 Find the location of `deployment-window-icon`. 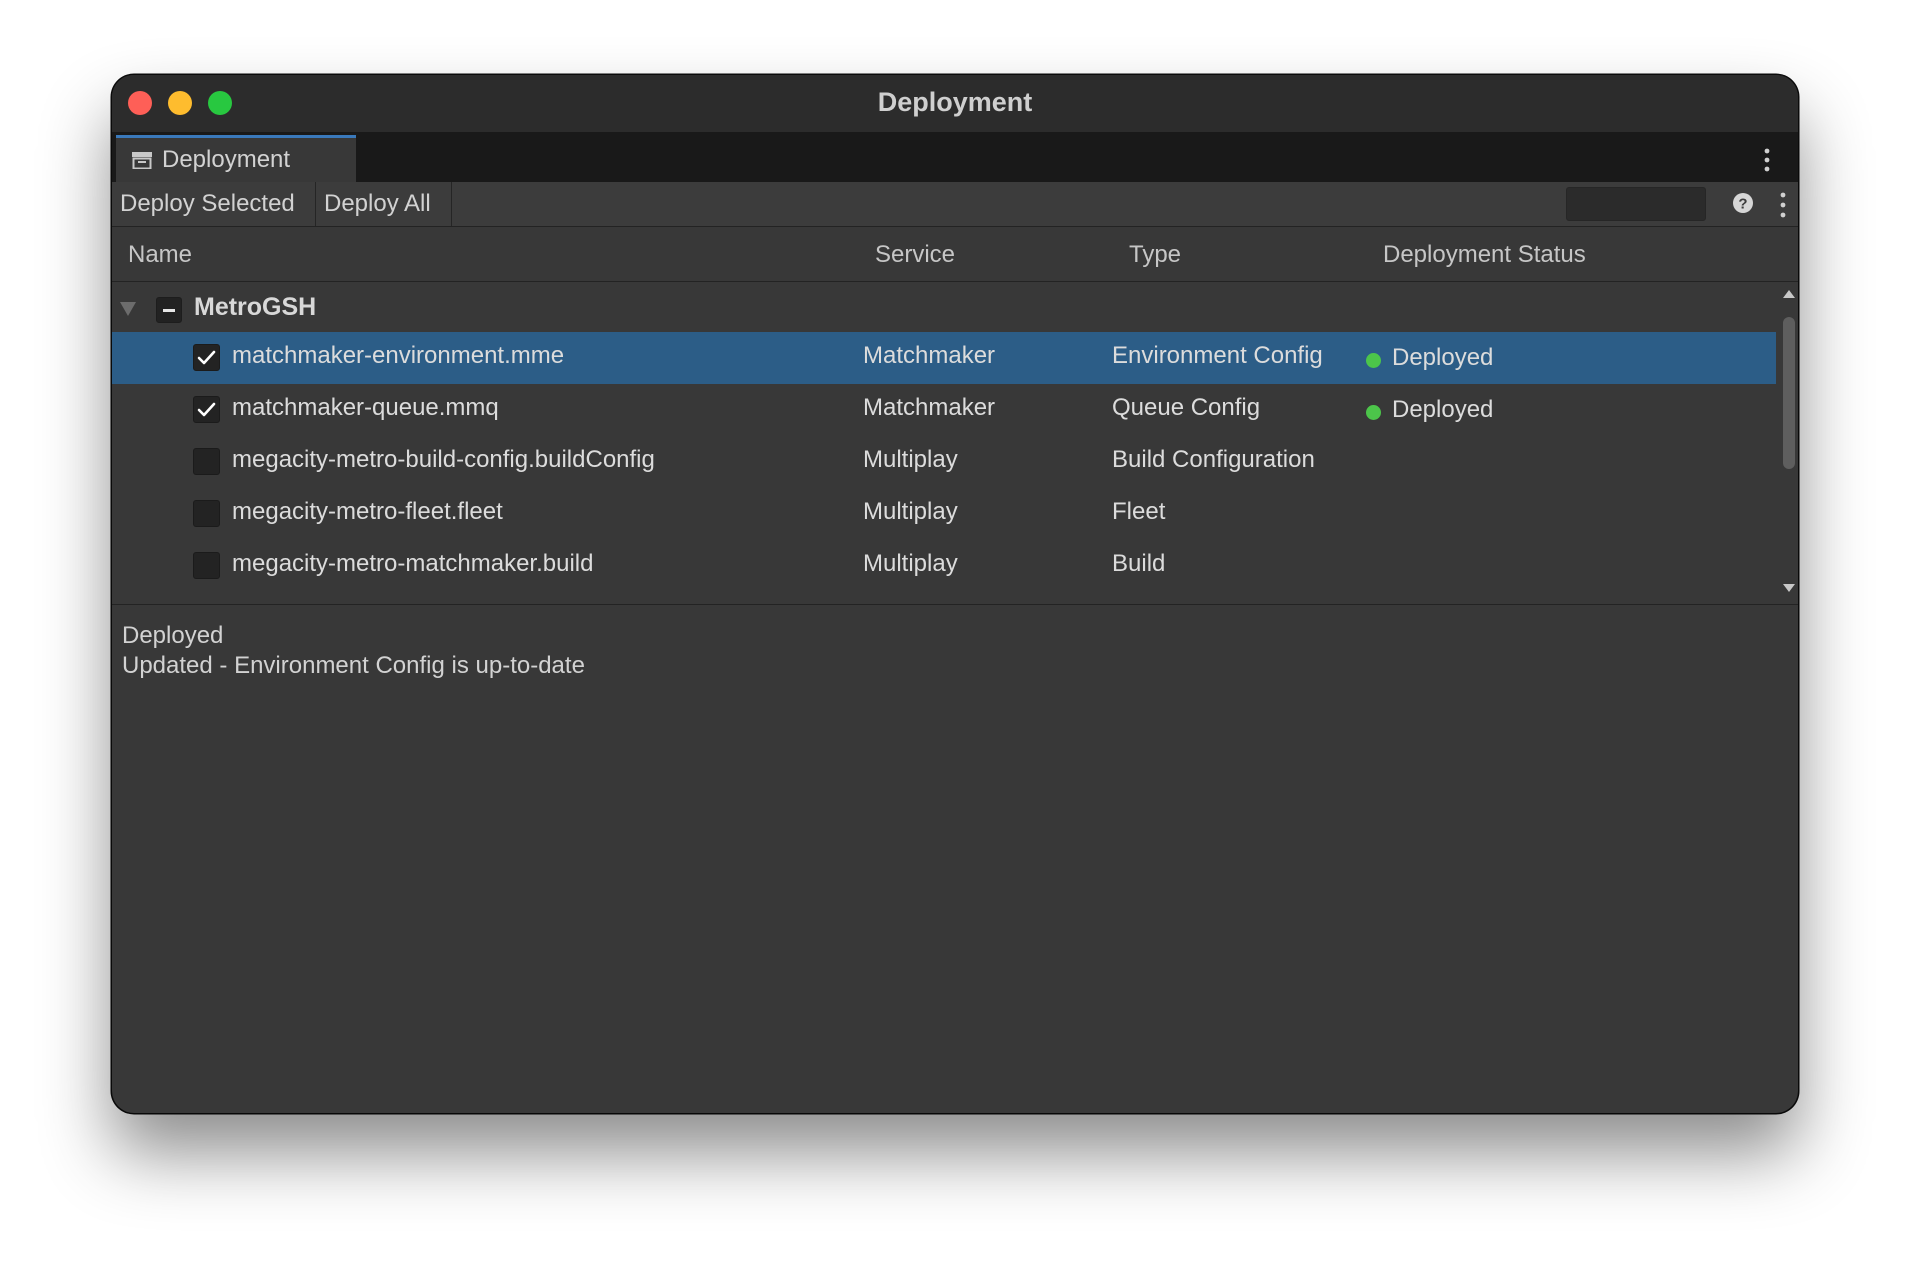

deployment-window-icon is located at coordinates (142, 160).